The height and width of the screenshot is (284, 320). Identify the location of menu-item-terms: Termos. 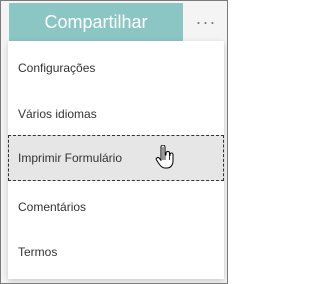
(116, 252).